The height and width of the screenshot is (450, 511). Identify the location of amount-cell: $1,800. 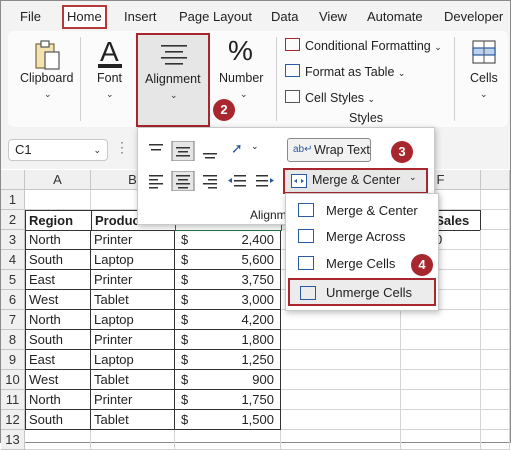
(228, 340).